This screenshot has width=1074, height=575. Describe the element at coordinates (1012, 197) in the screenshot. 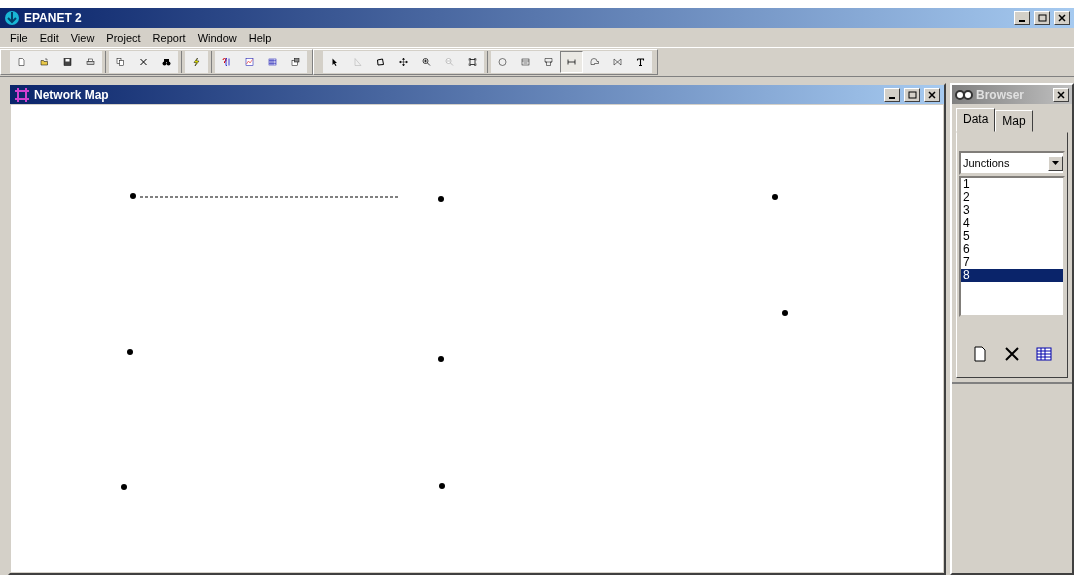

I see `list-item: 2` at that location.